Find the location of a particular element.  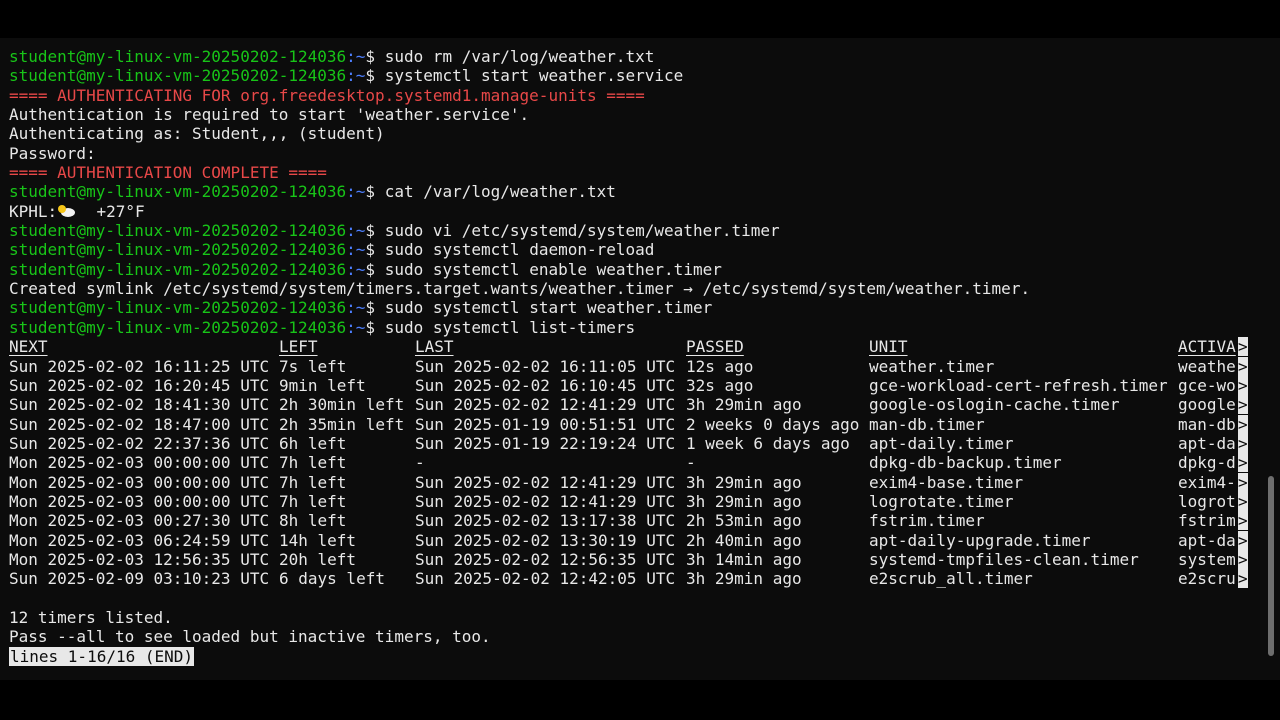

col-unit-cell: man-db.timer is located at coordinates (927, 424).